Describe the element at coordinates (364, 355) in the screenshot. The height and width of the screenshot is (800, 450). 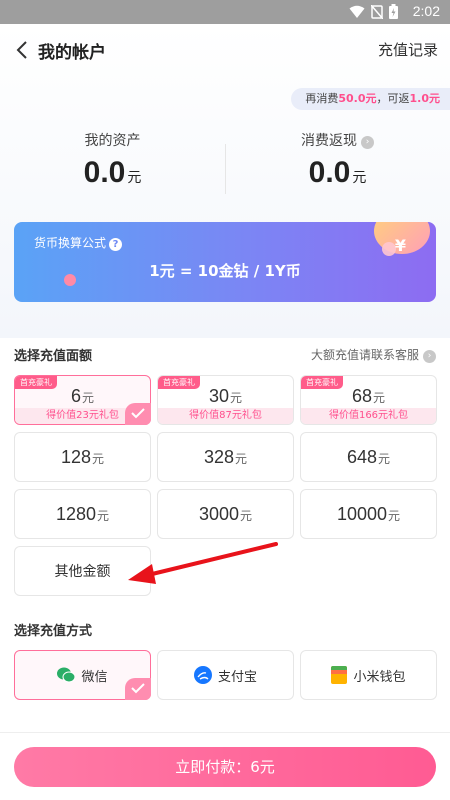
I see `large-recharge-note-text: 大额充值请联系客服` at that location.